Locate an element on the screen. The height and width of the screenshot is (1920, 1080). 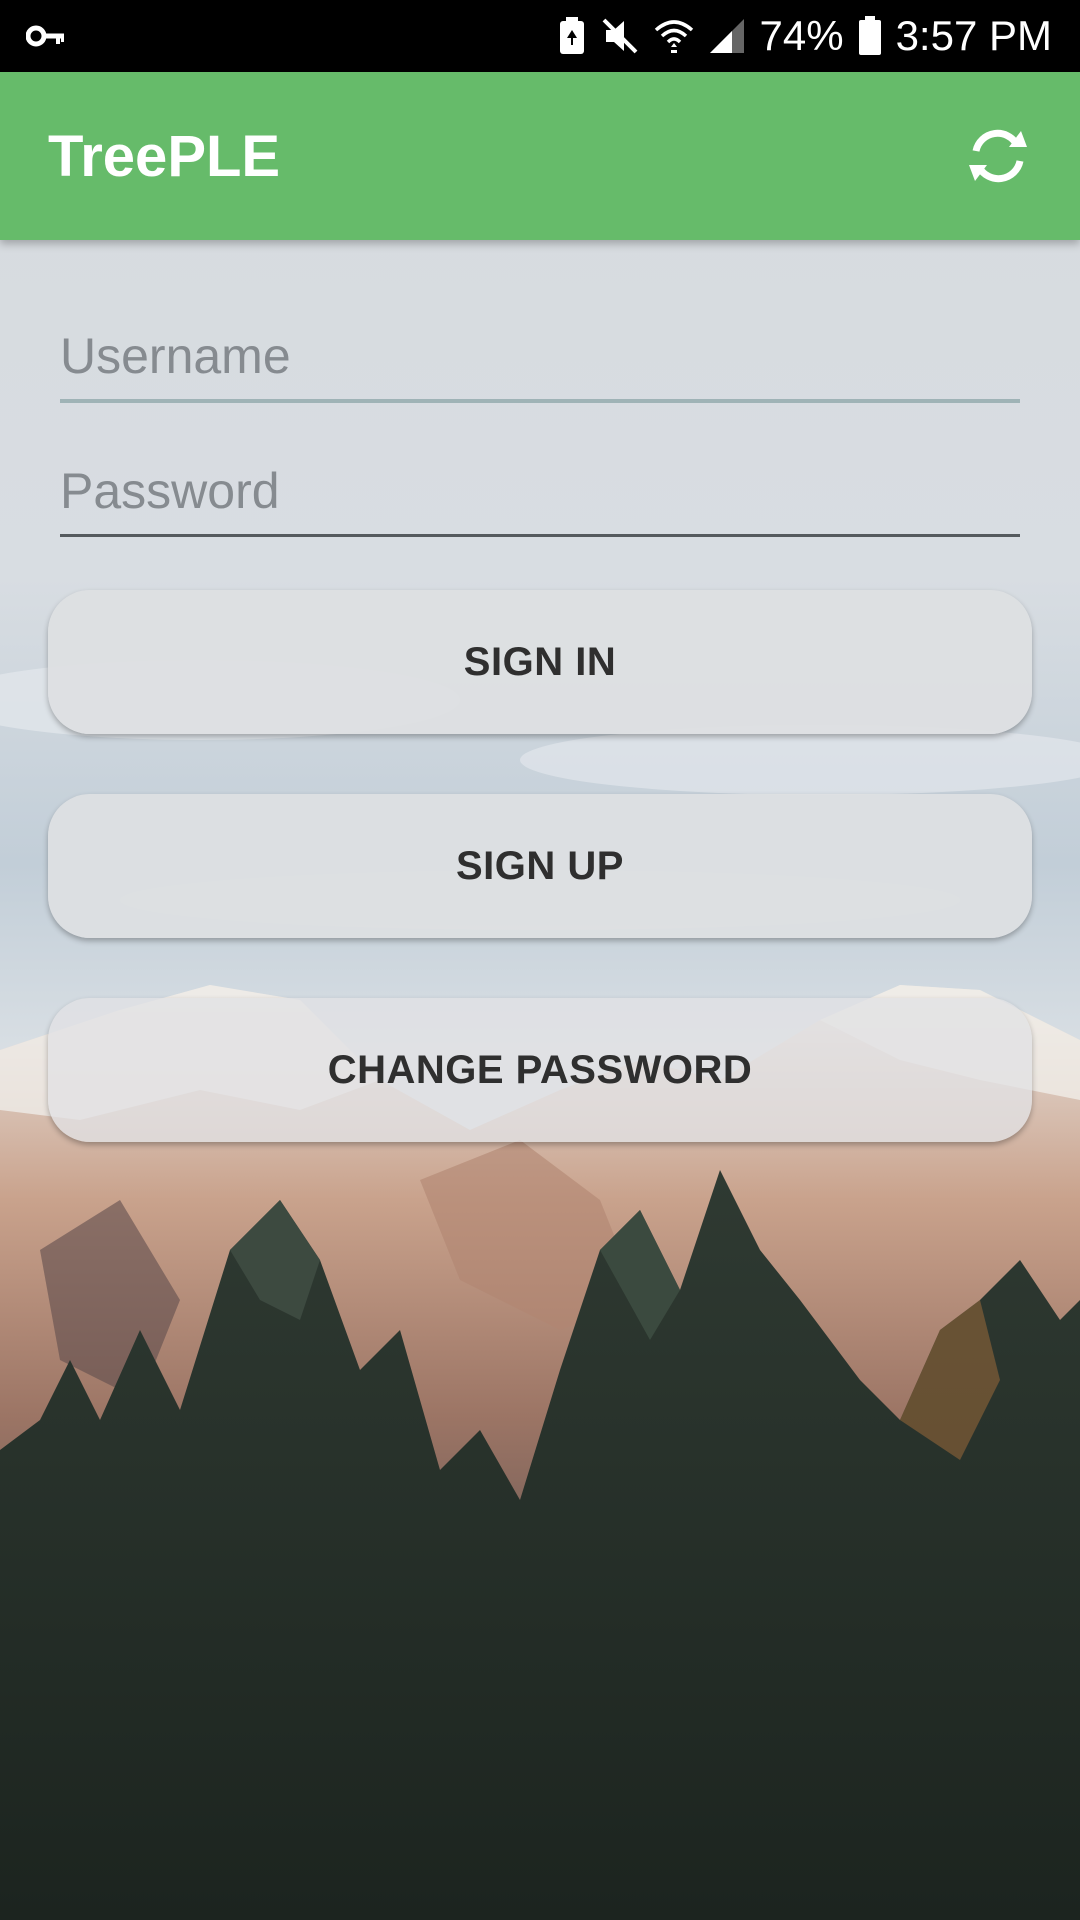
refresh-button is located at coordinates (998, 156).